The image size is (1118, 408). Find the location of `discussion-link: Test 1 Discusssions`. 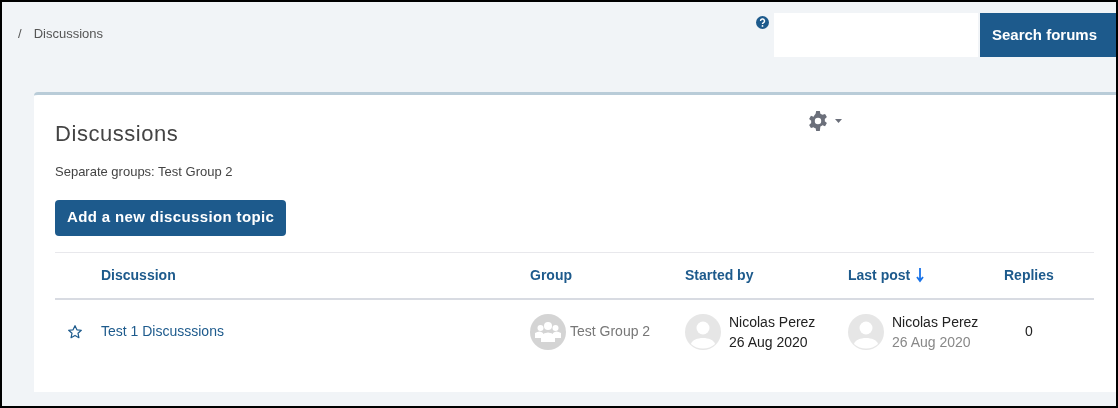

discussion-link: Test 1 Discusssions is located at coordinates (162, 331).